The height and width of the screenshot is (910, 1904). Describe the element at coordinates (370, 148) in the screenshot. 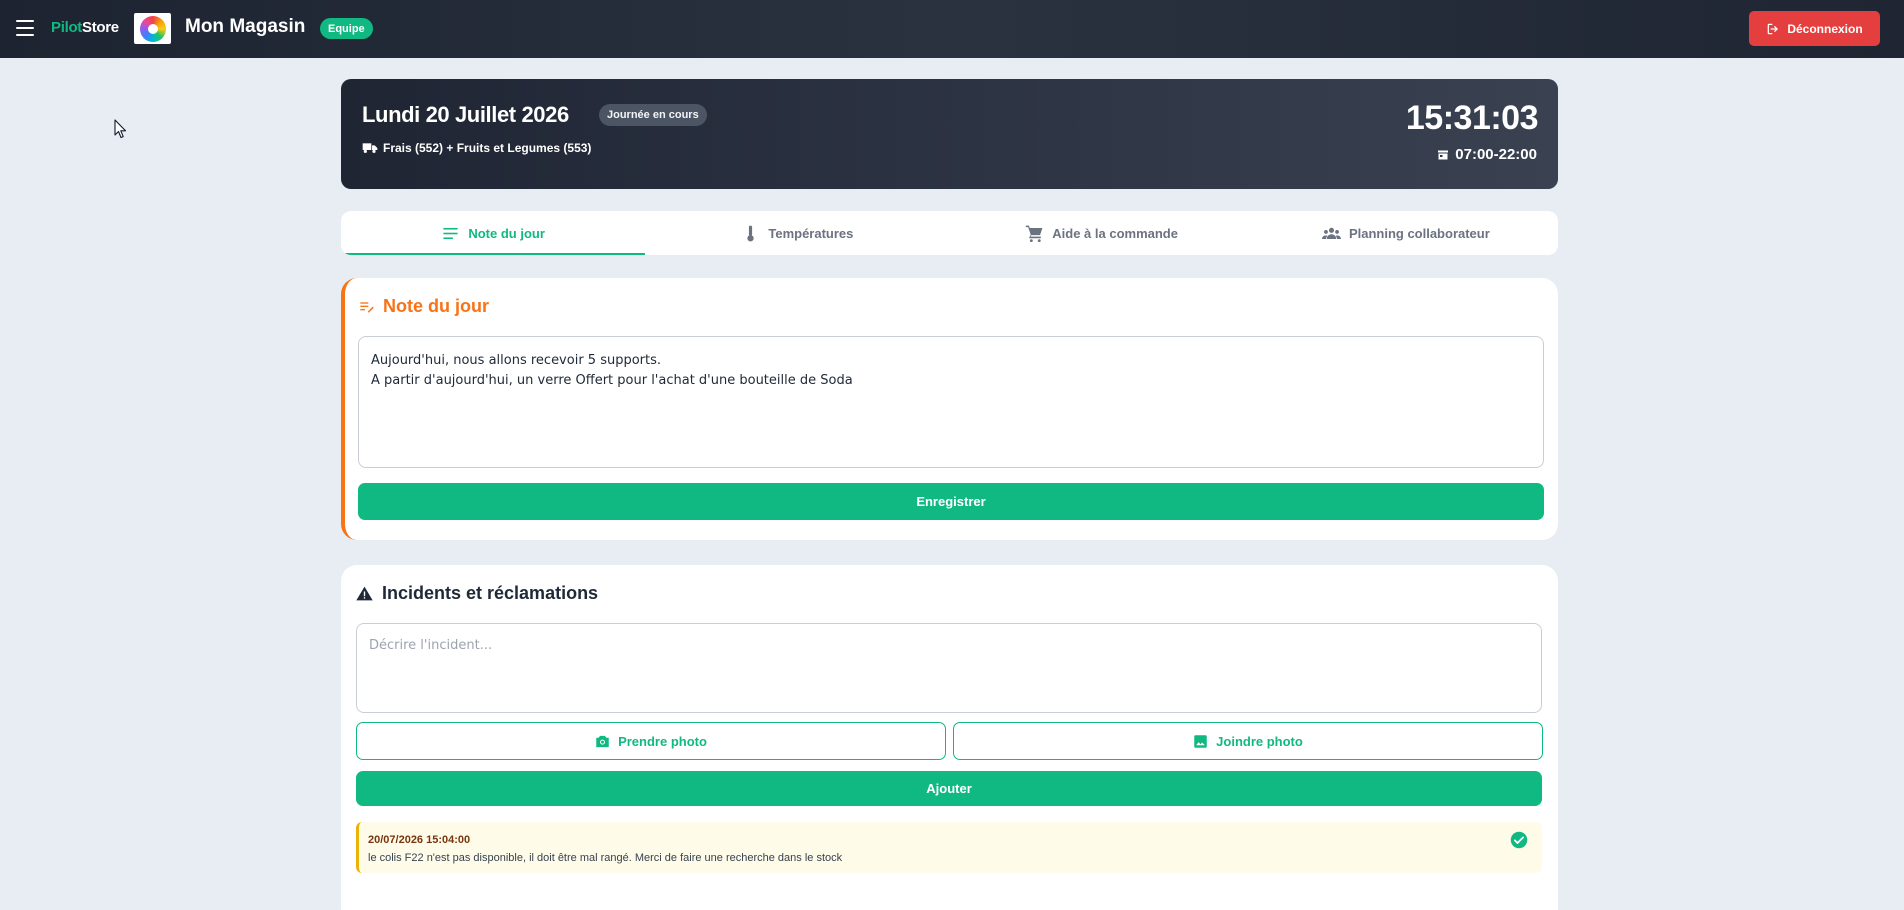

I see `truck-icon` at that location.